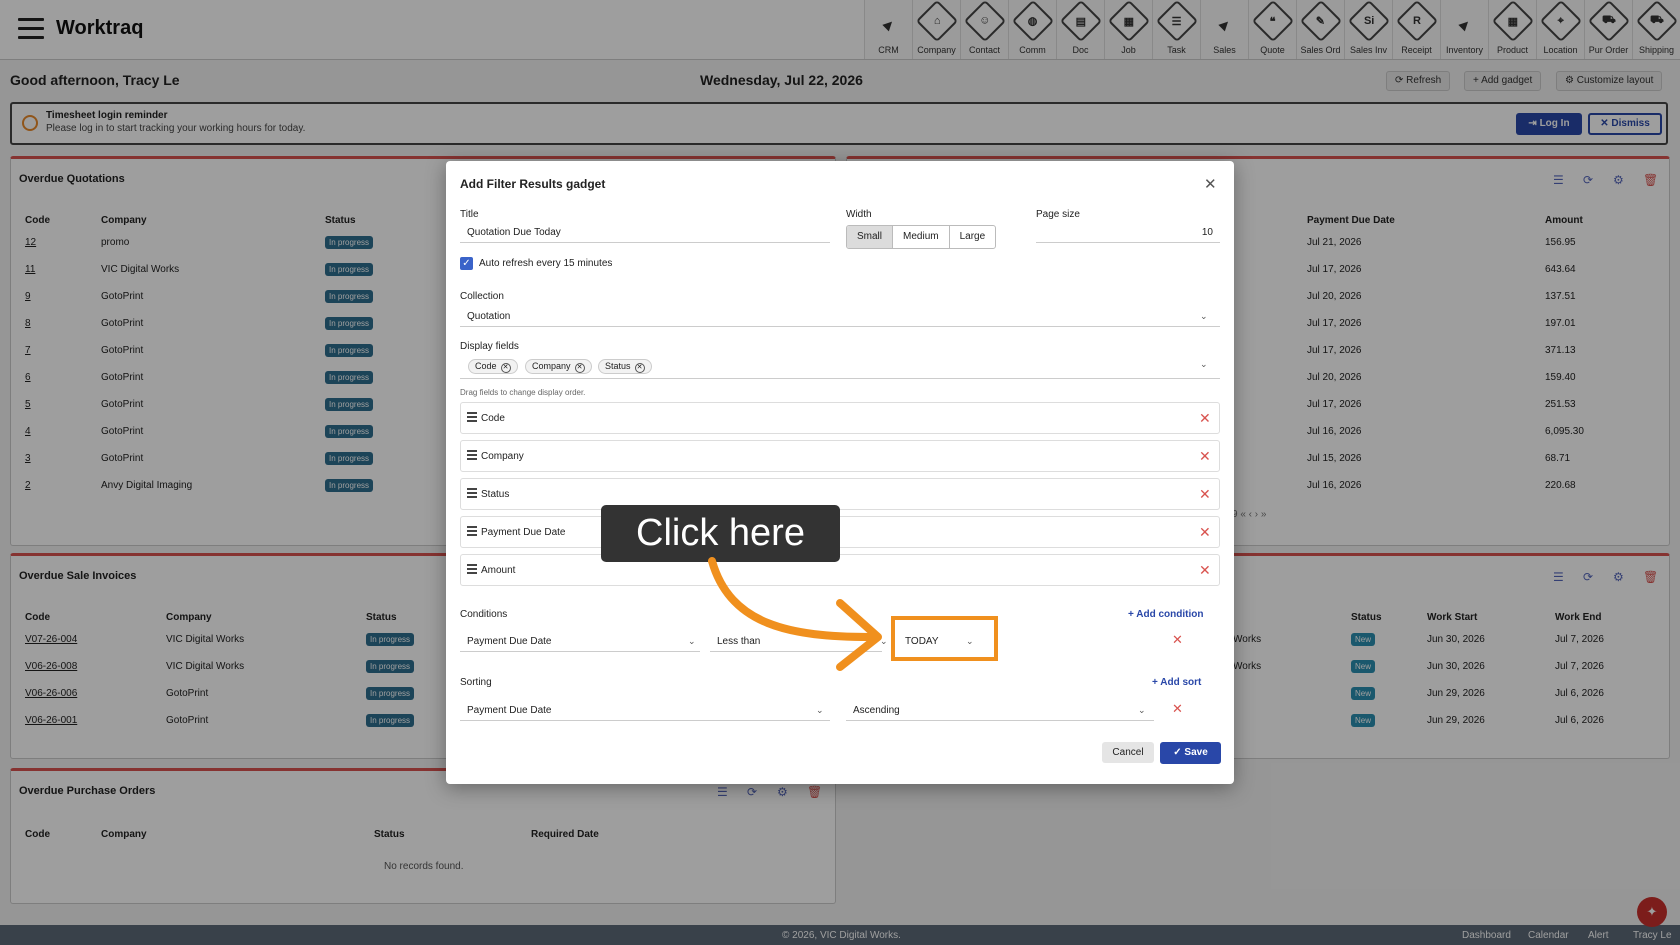 Image resolution: width=1680 pixels, height=945 pixels. Describe the element at coordinates (484, 614) in the screenshot. I see `conditions-label: Conditions` at that location.